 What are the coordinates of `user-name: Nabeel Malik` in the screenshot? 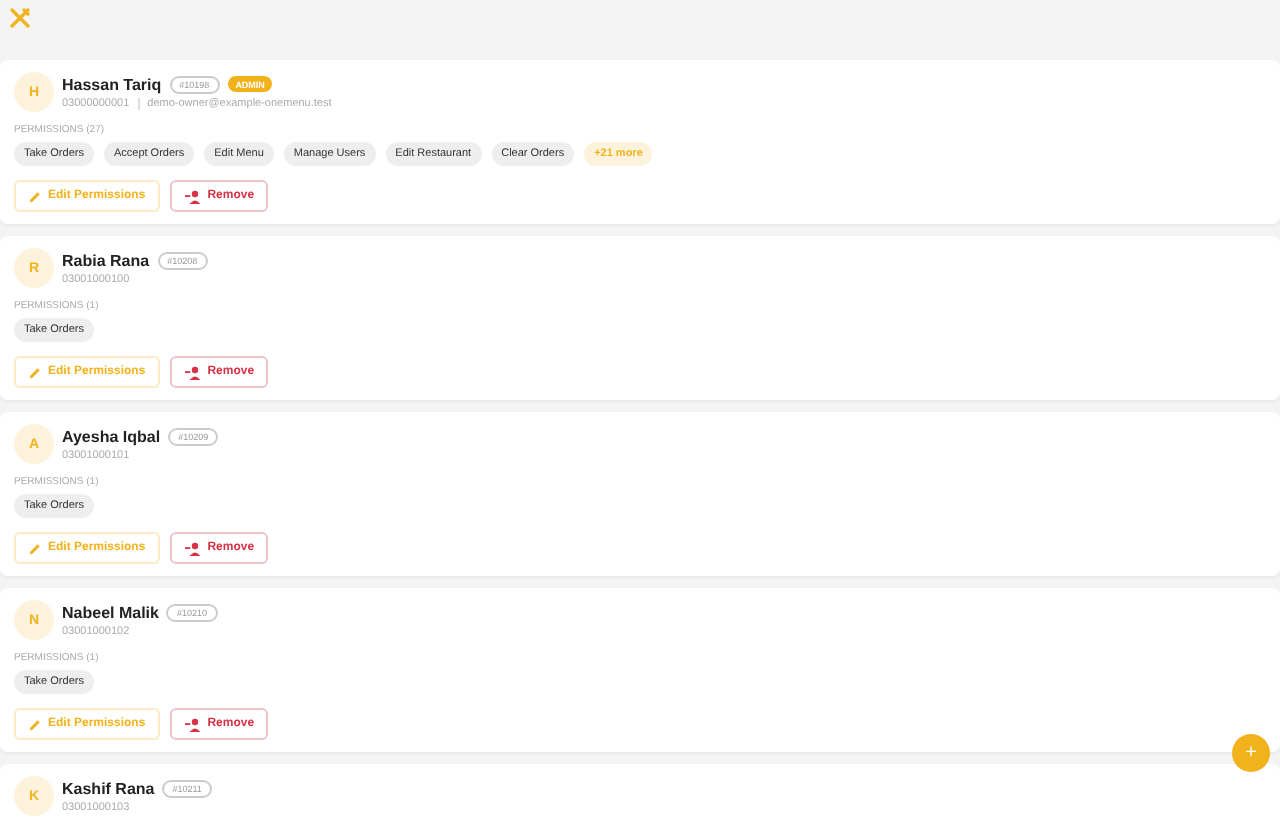 It's located at (110, 612).